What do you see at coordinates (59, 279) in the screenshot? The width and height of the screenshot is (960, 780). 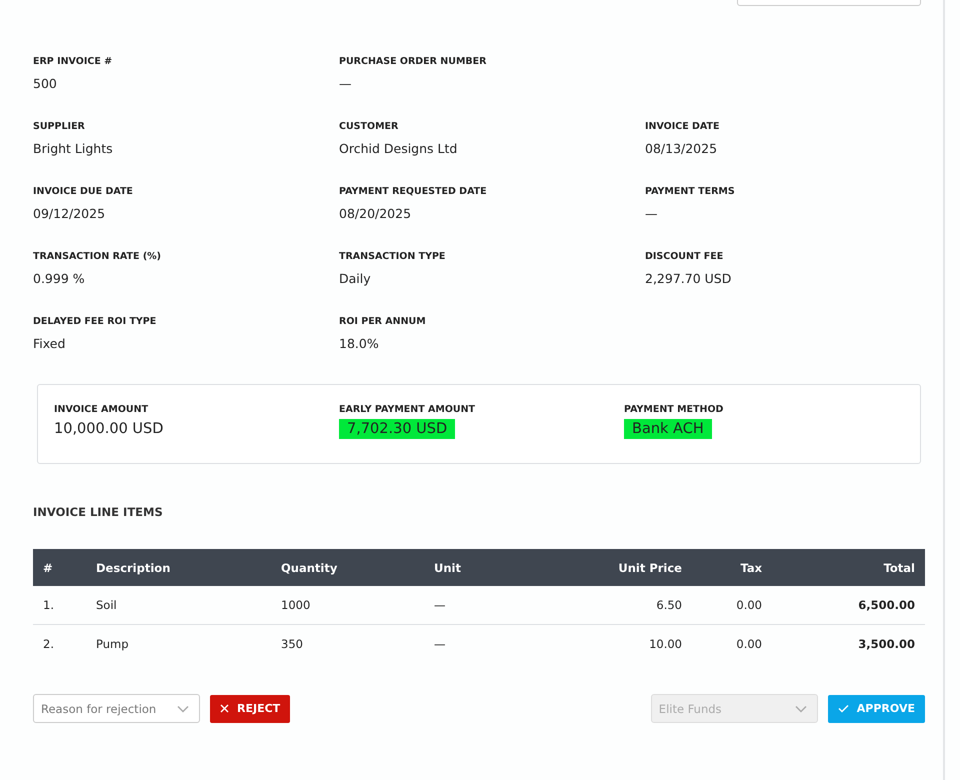 I see `field-value: 0.999 %` at bounding box center [59, 279].